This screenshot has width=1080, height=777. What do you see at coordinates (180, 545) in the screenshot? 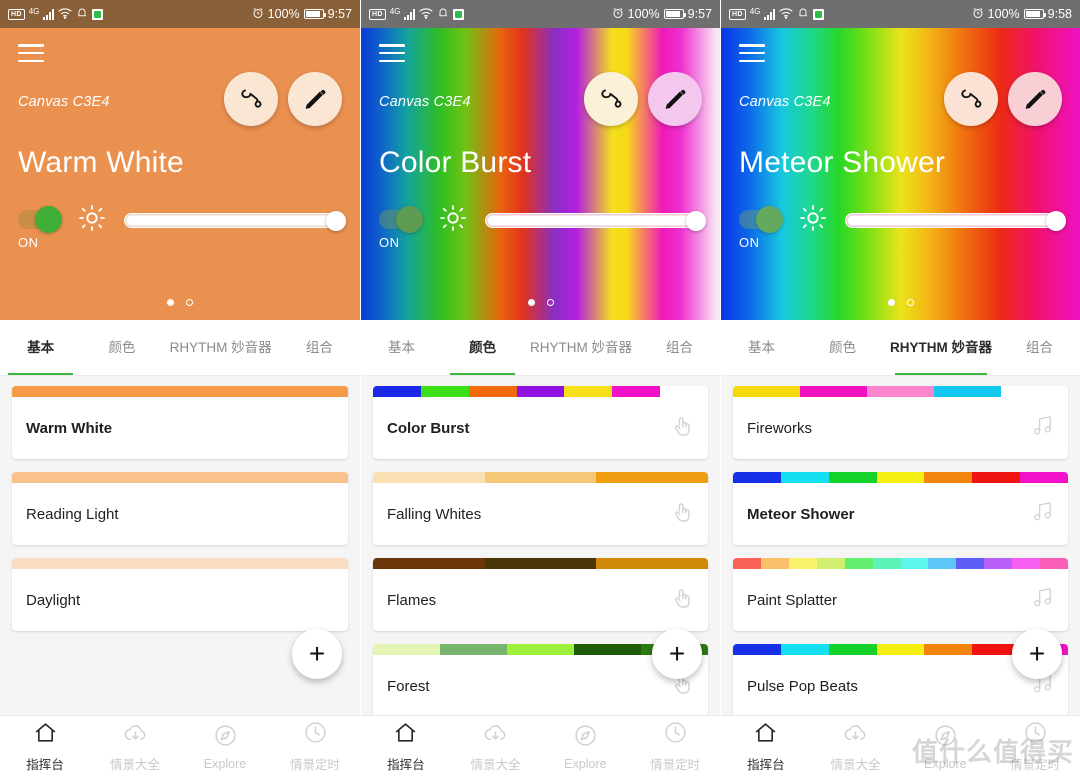
I see `scene-list: Warm White Reading Light Daylight +` at bounding box center [180, 545].